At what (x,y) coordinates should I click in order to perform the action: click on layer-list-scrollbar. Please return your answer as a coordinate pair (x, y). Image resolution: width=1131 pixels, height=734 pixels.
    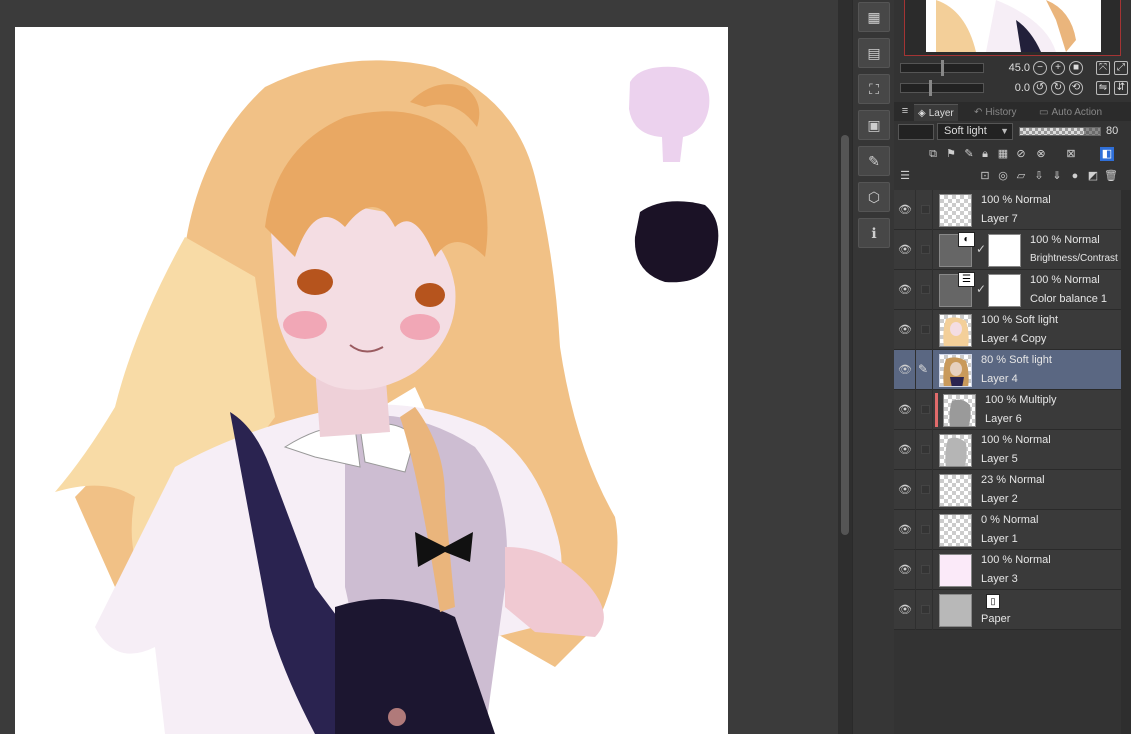
    Looking at the image, I should click on (1126, 462).